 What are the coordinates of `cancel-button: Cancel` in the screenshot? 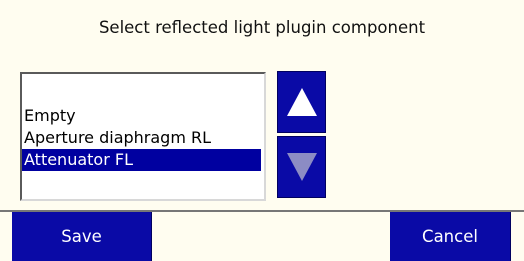 It's located at (450, 236).